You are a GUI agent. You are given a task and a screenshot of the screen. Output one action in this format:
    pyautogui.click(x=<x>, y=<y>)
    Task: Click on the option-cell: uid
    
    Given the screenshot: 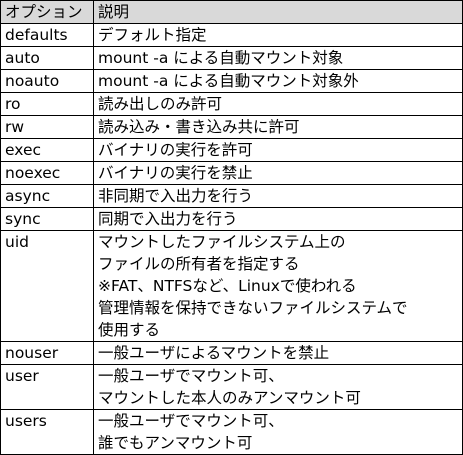 What is the action you would take?
    pyautogui.click(x=47, y=286)
    